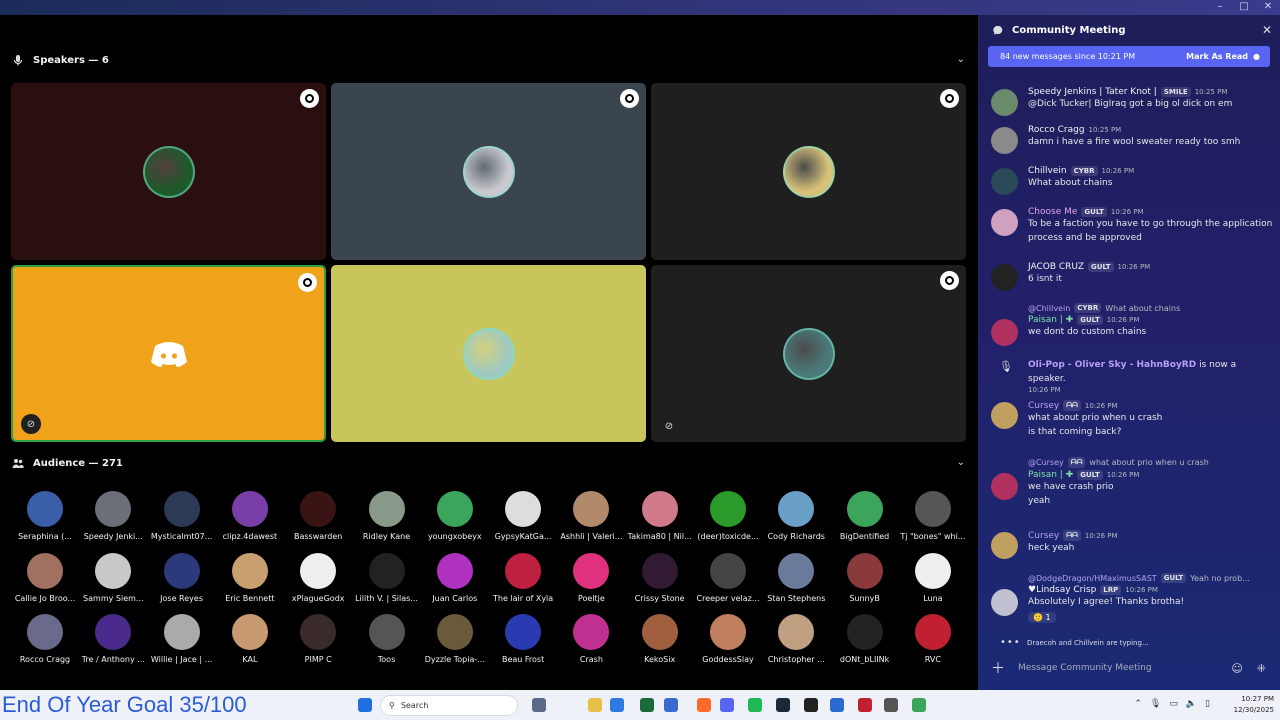  I want to click on audience-member: KekoSix, so click(660, 639).